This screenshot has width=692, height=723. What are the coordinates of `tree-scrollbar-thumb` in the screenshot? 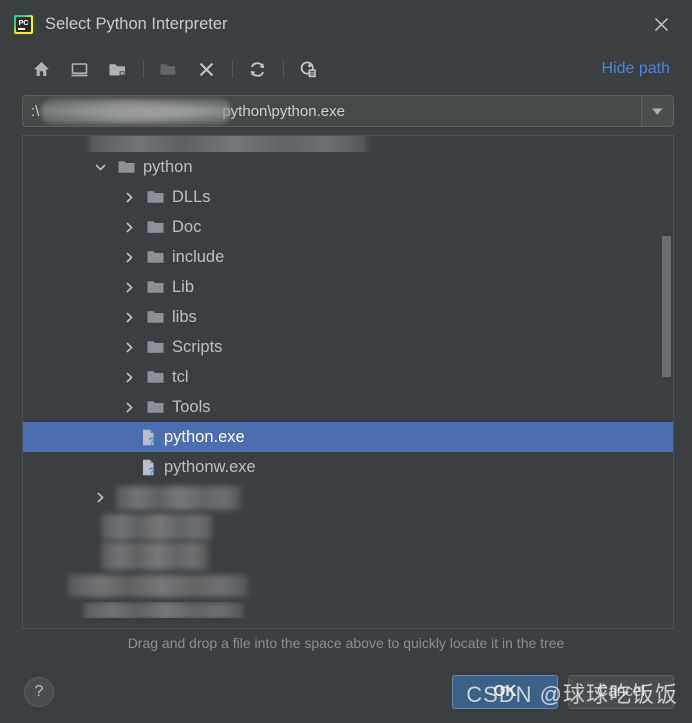 It's located at (666, 306).